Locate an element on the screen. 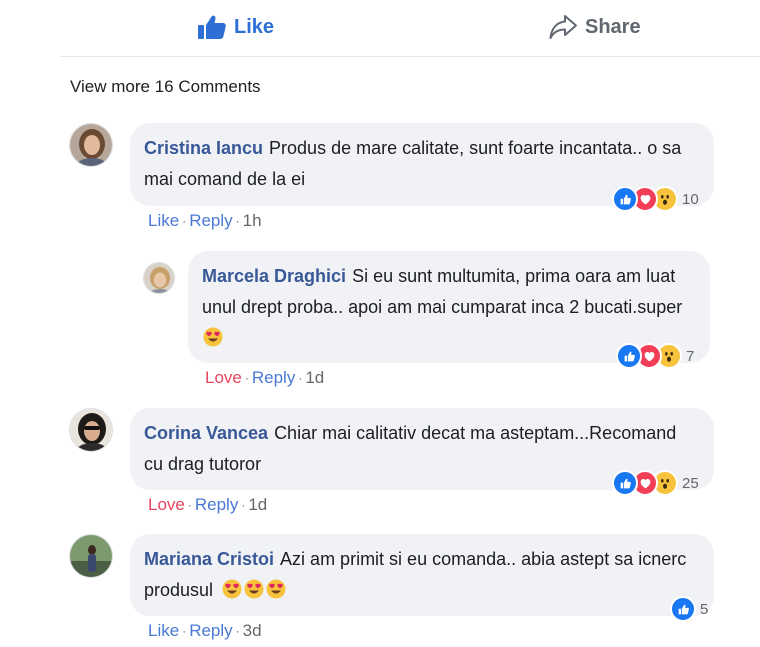 The height and width of the screenshot is (647, 760). share-label: Share is located at coordinates (613, 26).